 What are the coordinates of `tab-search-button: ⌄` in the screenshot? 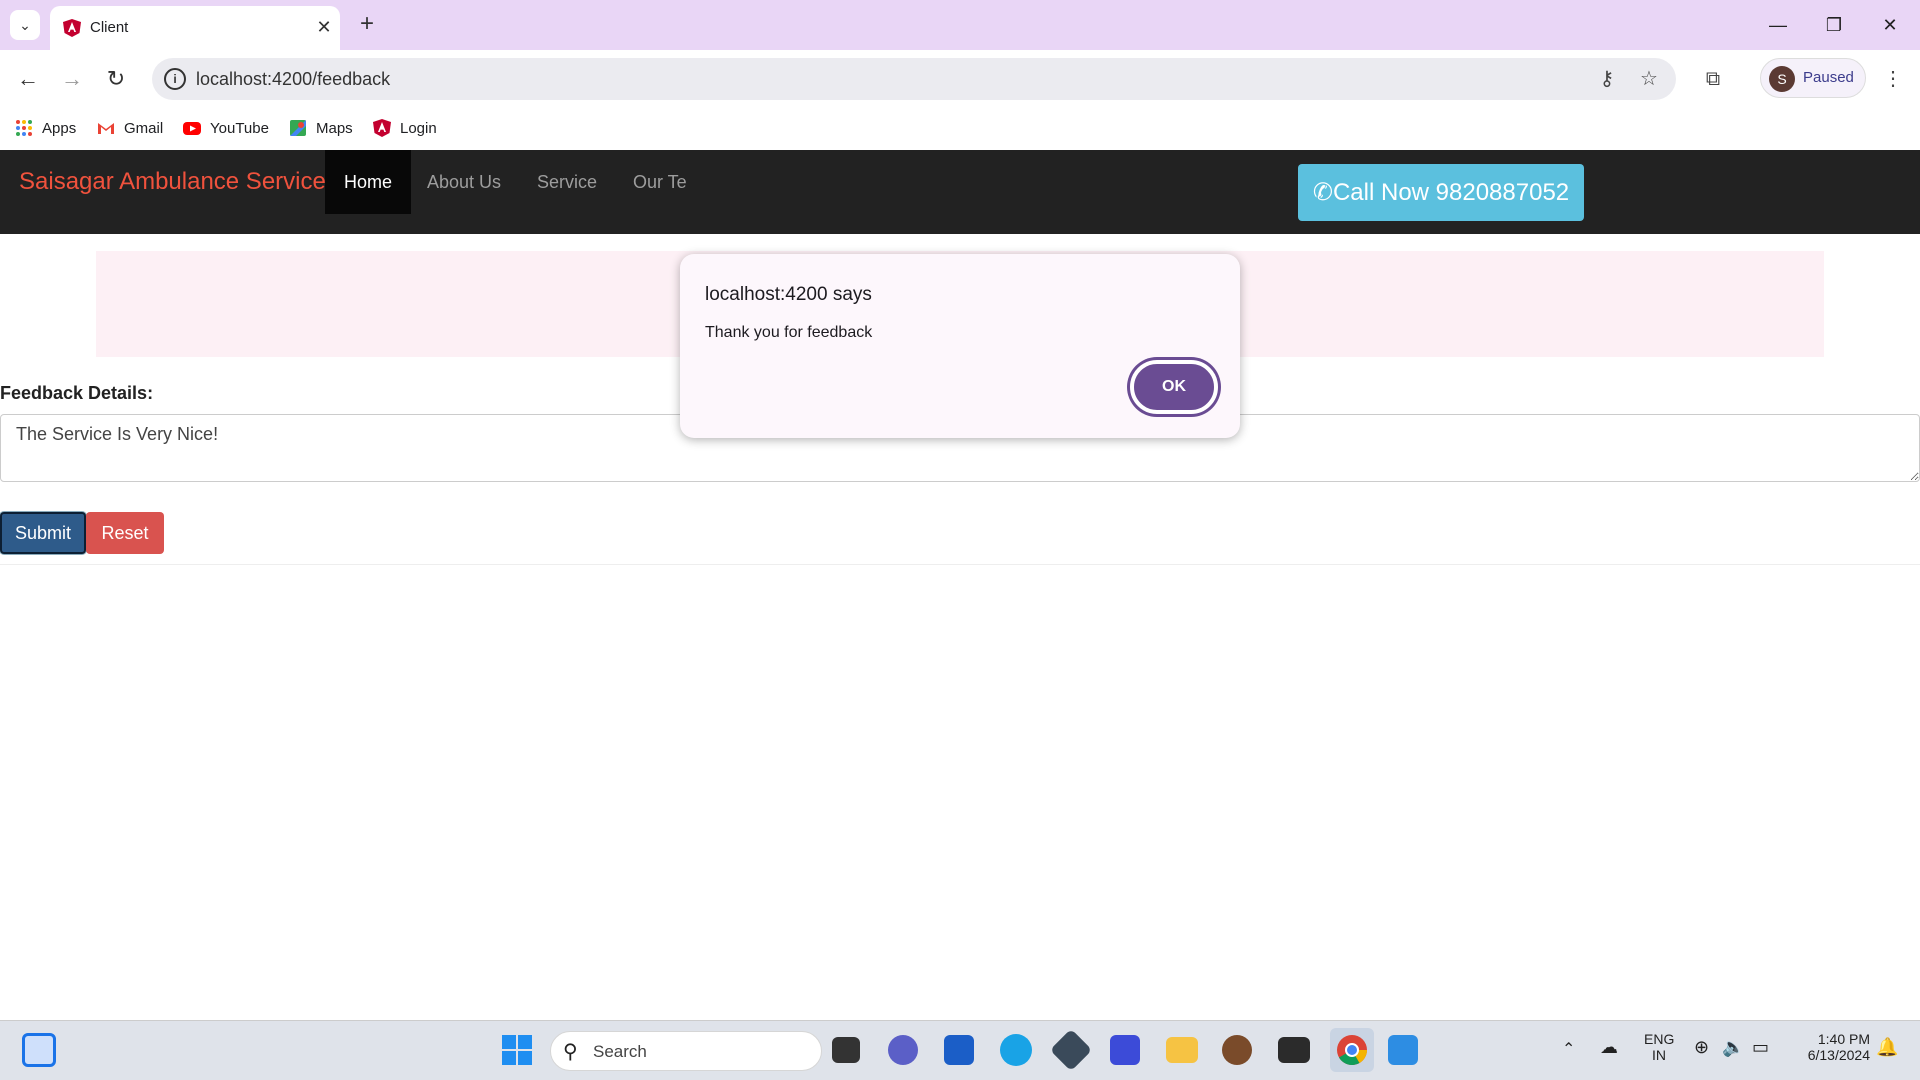 It's located at (25, 25).